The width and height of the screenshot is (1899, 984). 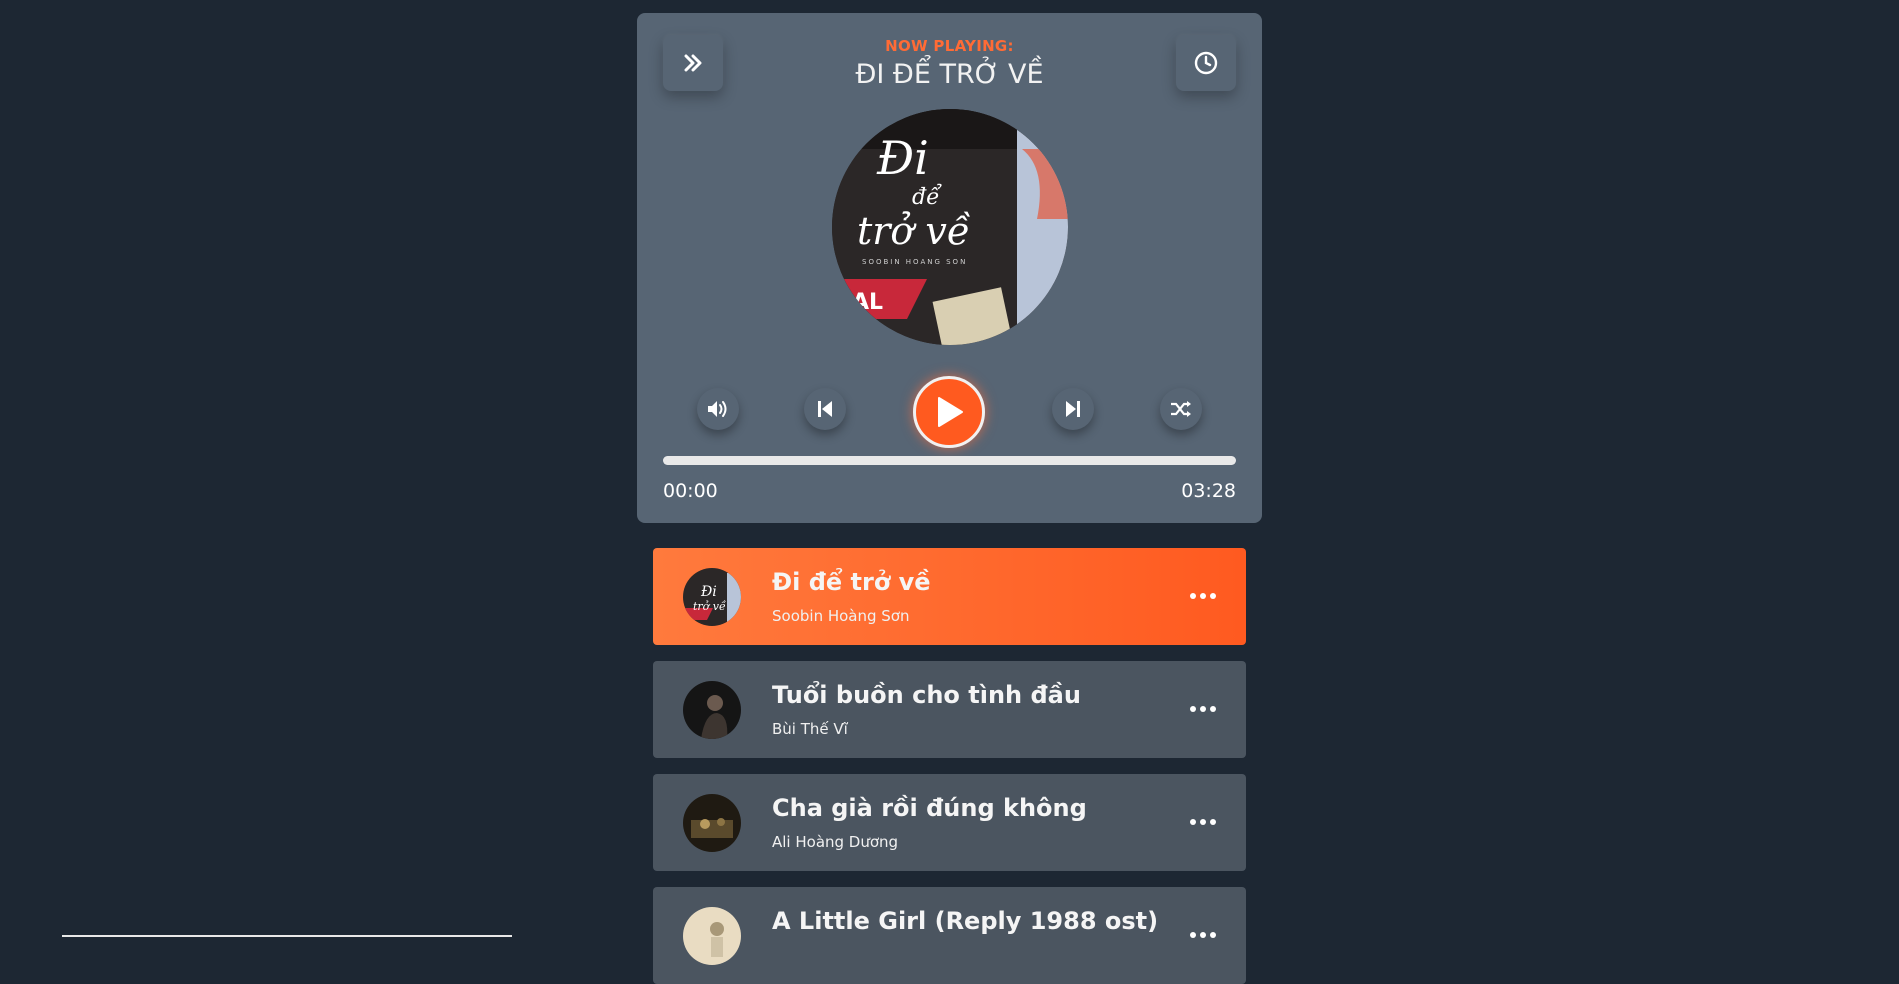 What do you see at coordinates (949, 709) in the screenshot?
I see `playlist-item: Tuổi buồn cho tình đầu Bùi Thế Vĩ` at bounding box center [949, 709].